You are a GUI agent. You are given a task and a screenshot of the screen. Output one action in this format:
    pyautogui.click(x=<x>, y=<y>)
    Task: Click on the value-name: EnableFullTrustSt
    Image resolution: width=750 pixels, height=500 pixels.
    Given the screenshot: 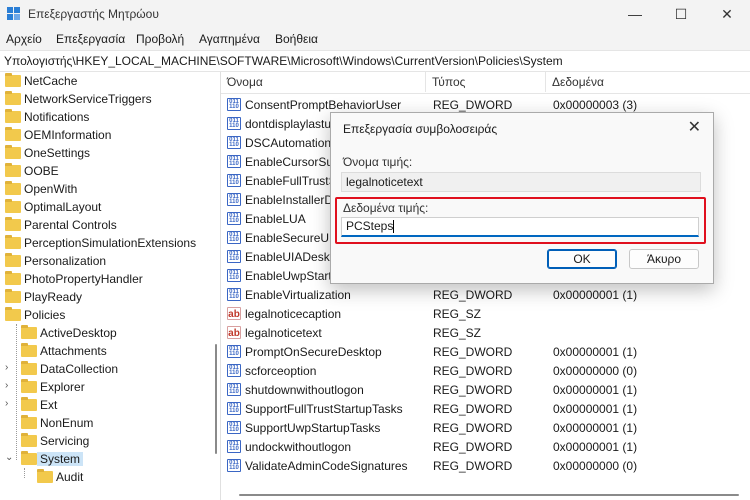 What is the action you would take?
    pyautogui.click(x=292, y=181)
    